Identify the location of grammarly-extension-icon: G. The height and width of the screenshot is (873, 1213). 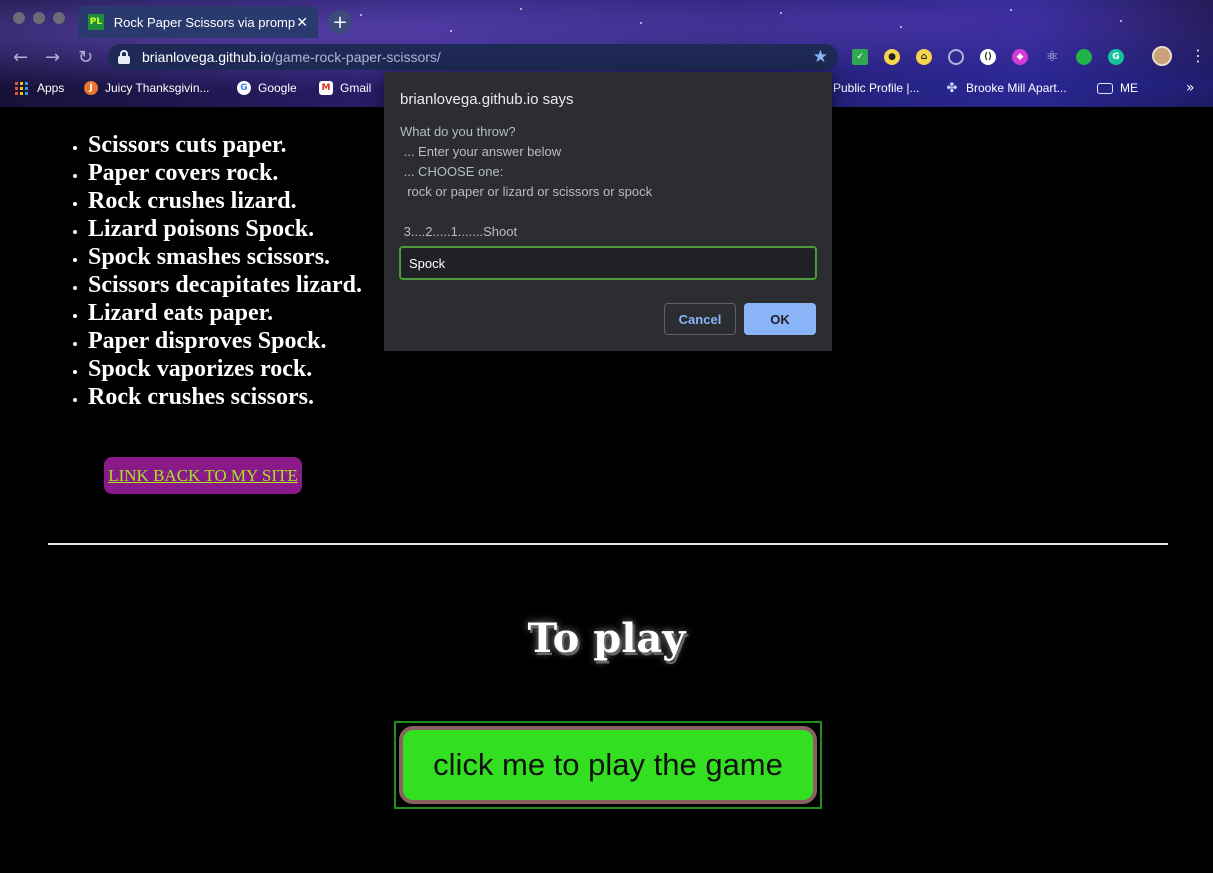
(1116, 57).